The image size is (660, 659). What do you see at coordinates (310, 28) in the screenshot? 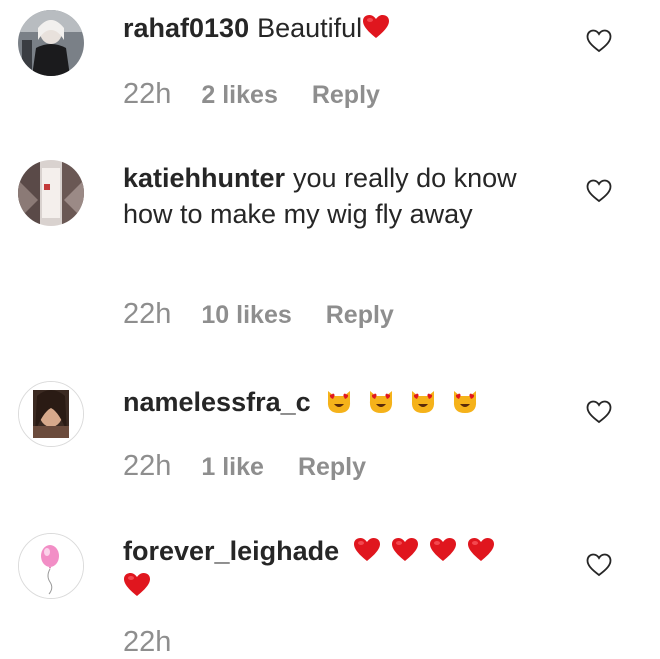
I see `comment-body: Beautiful` at bounding box center [310, 28].